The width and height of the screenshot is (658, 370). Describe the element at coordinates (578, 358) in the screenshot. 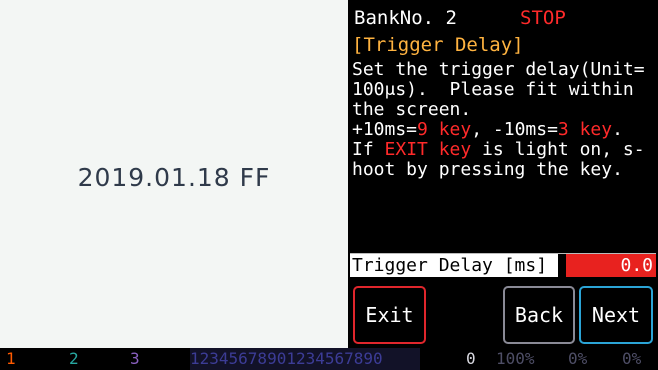

I see `percent-indicator-2: 0%` at that location.